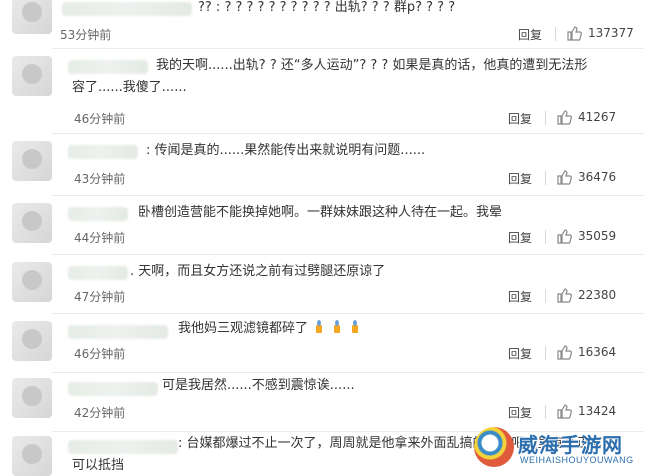 The width and height of the screenshot is (656, 476). What do you see at coordinates (100, 413) in the screenshot?
I see `comment-time: 42分钟前` at bounding box center [100, 413].